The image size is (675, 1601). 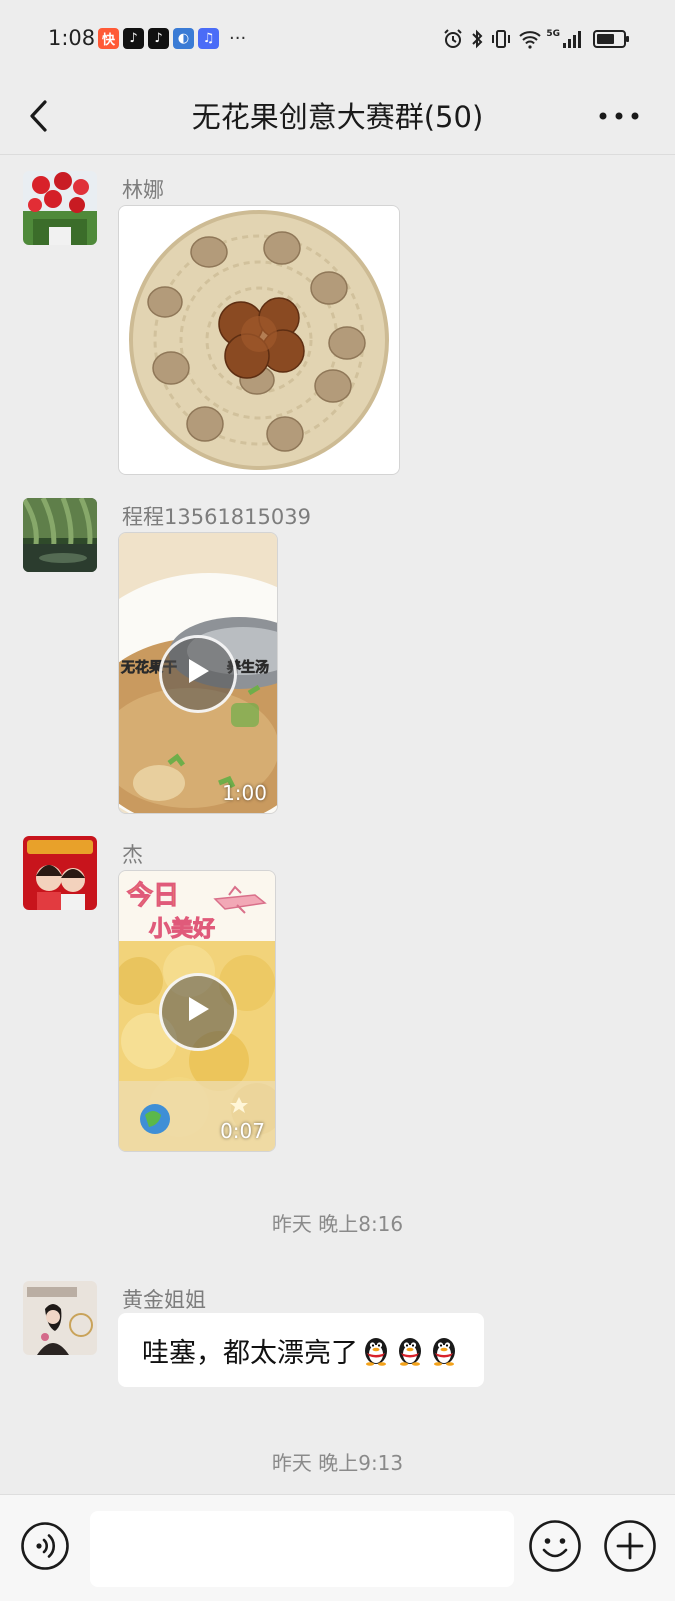 What do you see at coordinates (477, 39) in the screenshot?
I see `bluetooth-icon` at bounding box center [477, 39].